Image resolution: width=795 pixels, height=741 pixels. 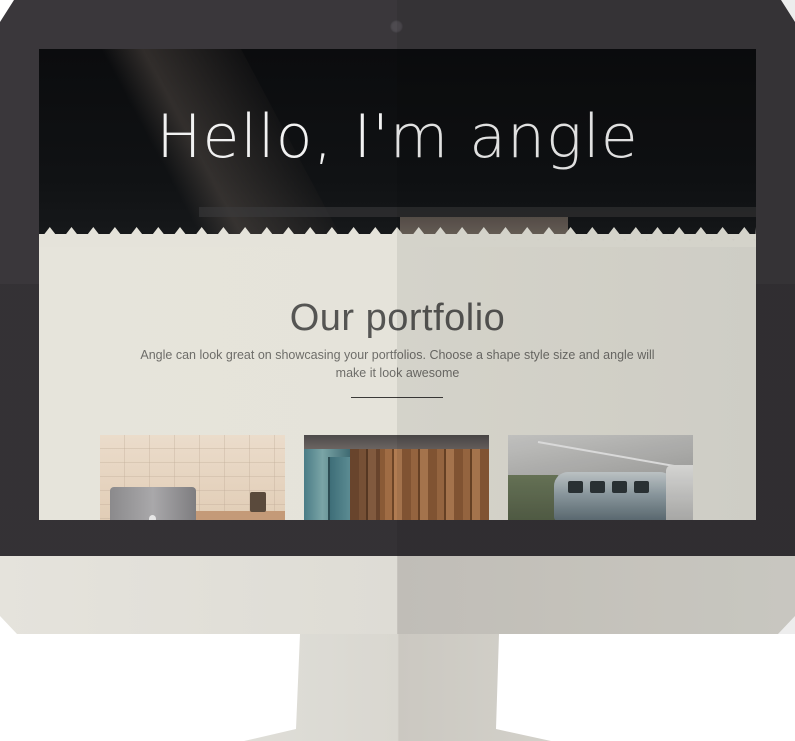 I want to click on monitor-chin, so click(x=397, y=595).